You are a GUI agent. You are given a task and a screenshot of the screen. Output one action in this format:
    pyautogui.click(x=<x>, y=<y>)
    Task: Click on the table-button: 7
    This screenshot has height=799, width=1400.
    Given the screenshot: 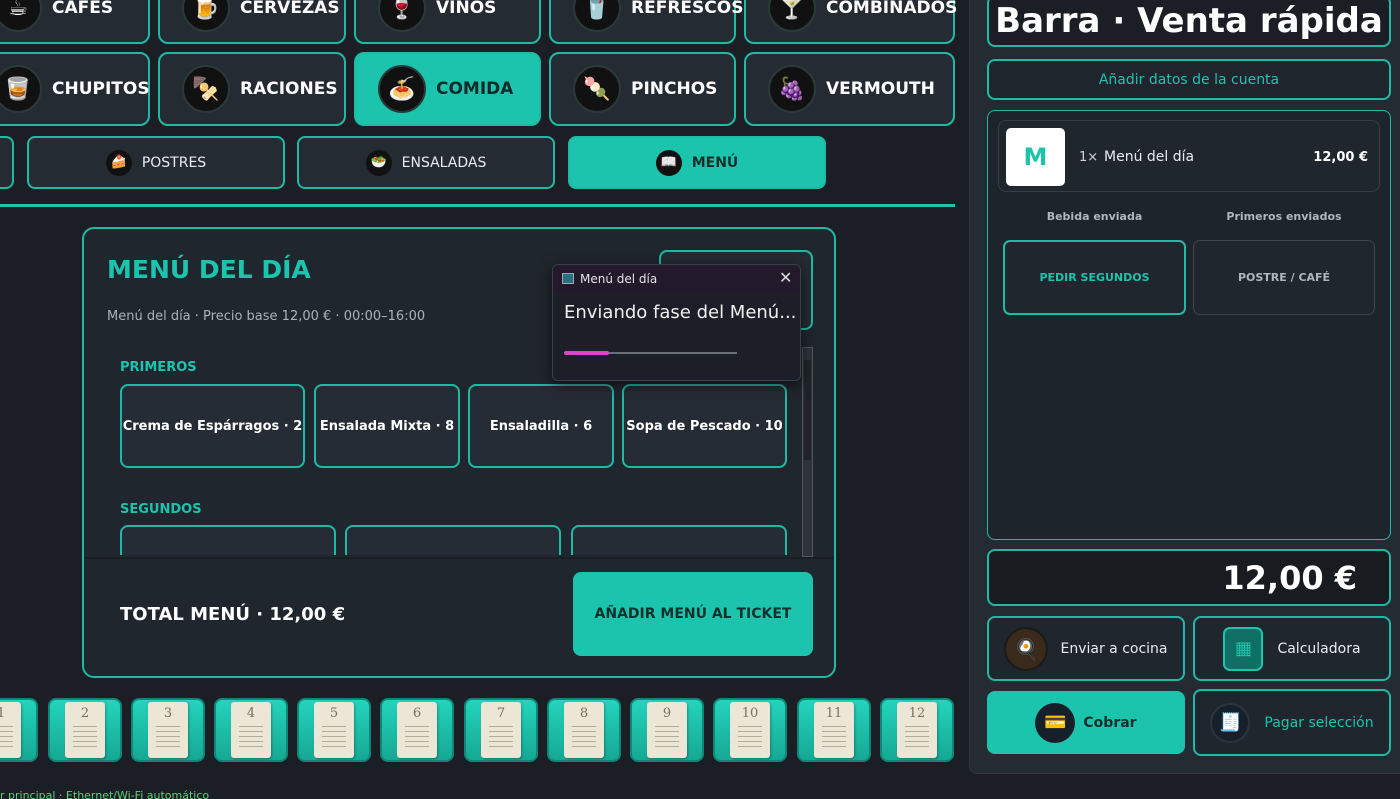 What is the action you would take?
    pyautogui.click(x=501, y=730)
    